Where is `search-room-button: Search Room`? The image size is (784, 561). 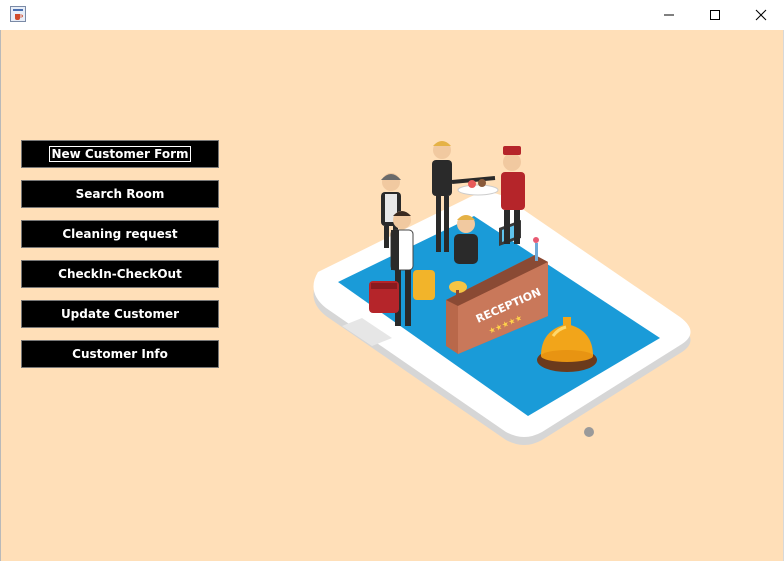
search-room-button: Search Room is located at coordinates (120, 194).